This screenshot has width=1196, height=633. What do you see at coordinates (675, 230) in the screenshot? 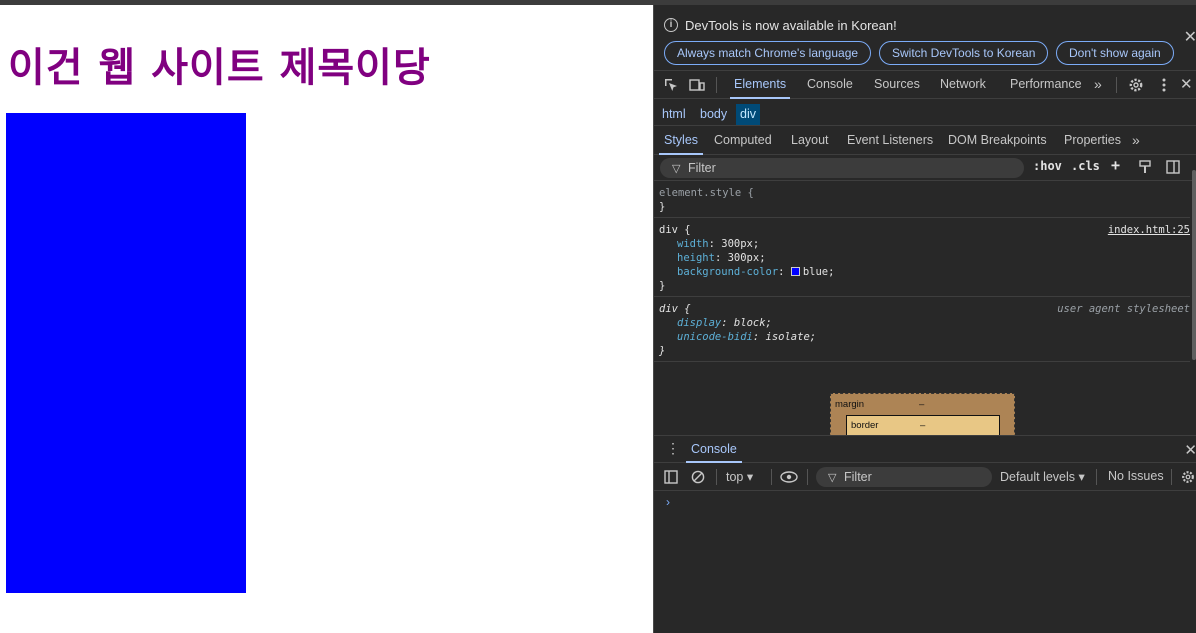
I see `rule-selector: div {` at bounding box center [675, 230].